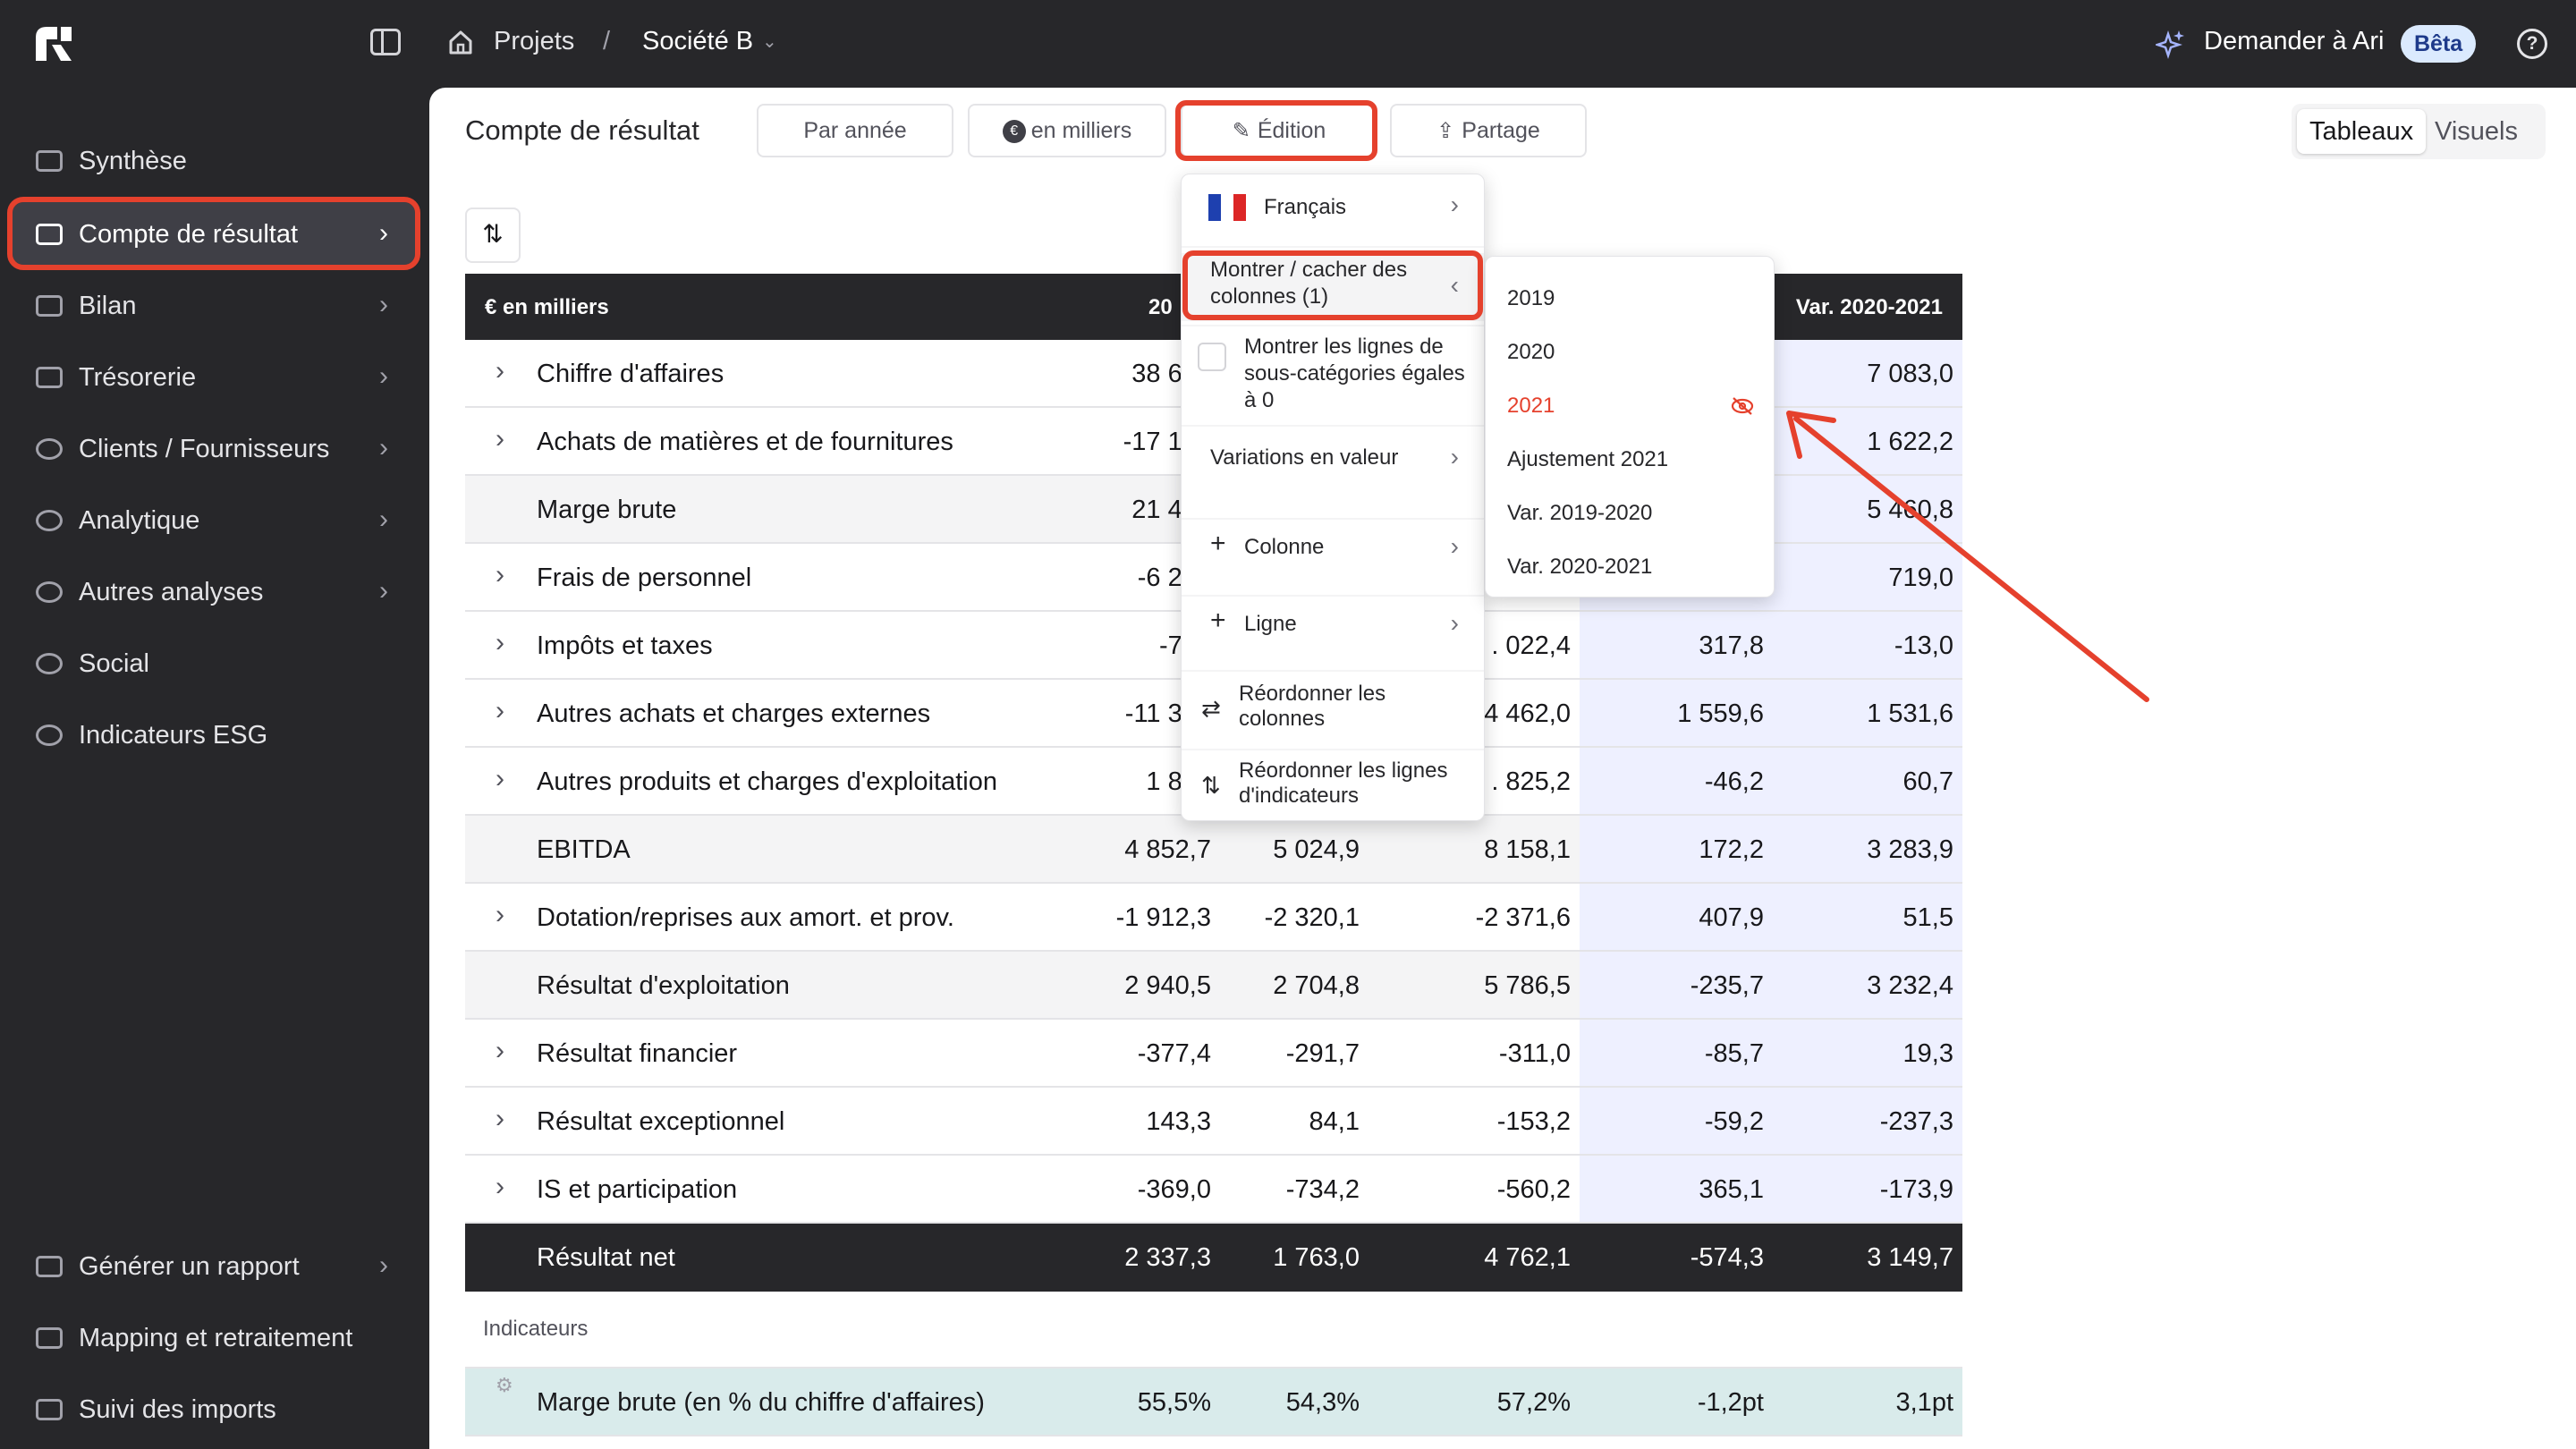 This screenshot has height=1449, width=2576. I want to click on row-value: 3 232,4, so click(1910, 985).